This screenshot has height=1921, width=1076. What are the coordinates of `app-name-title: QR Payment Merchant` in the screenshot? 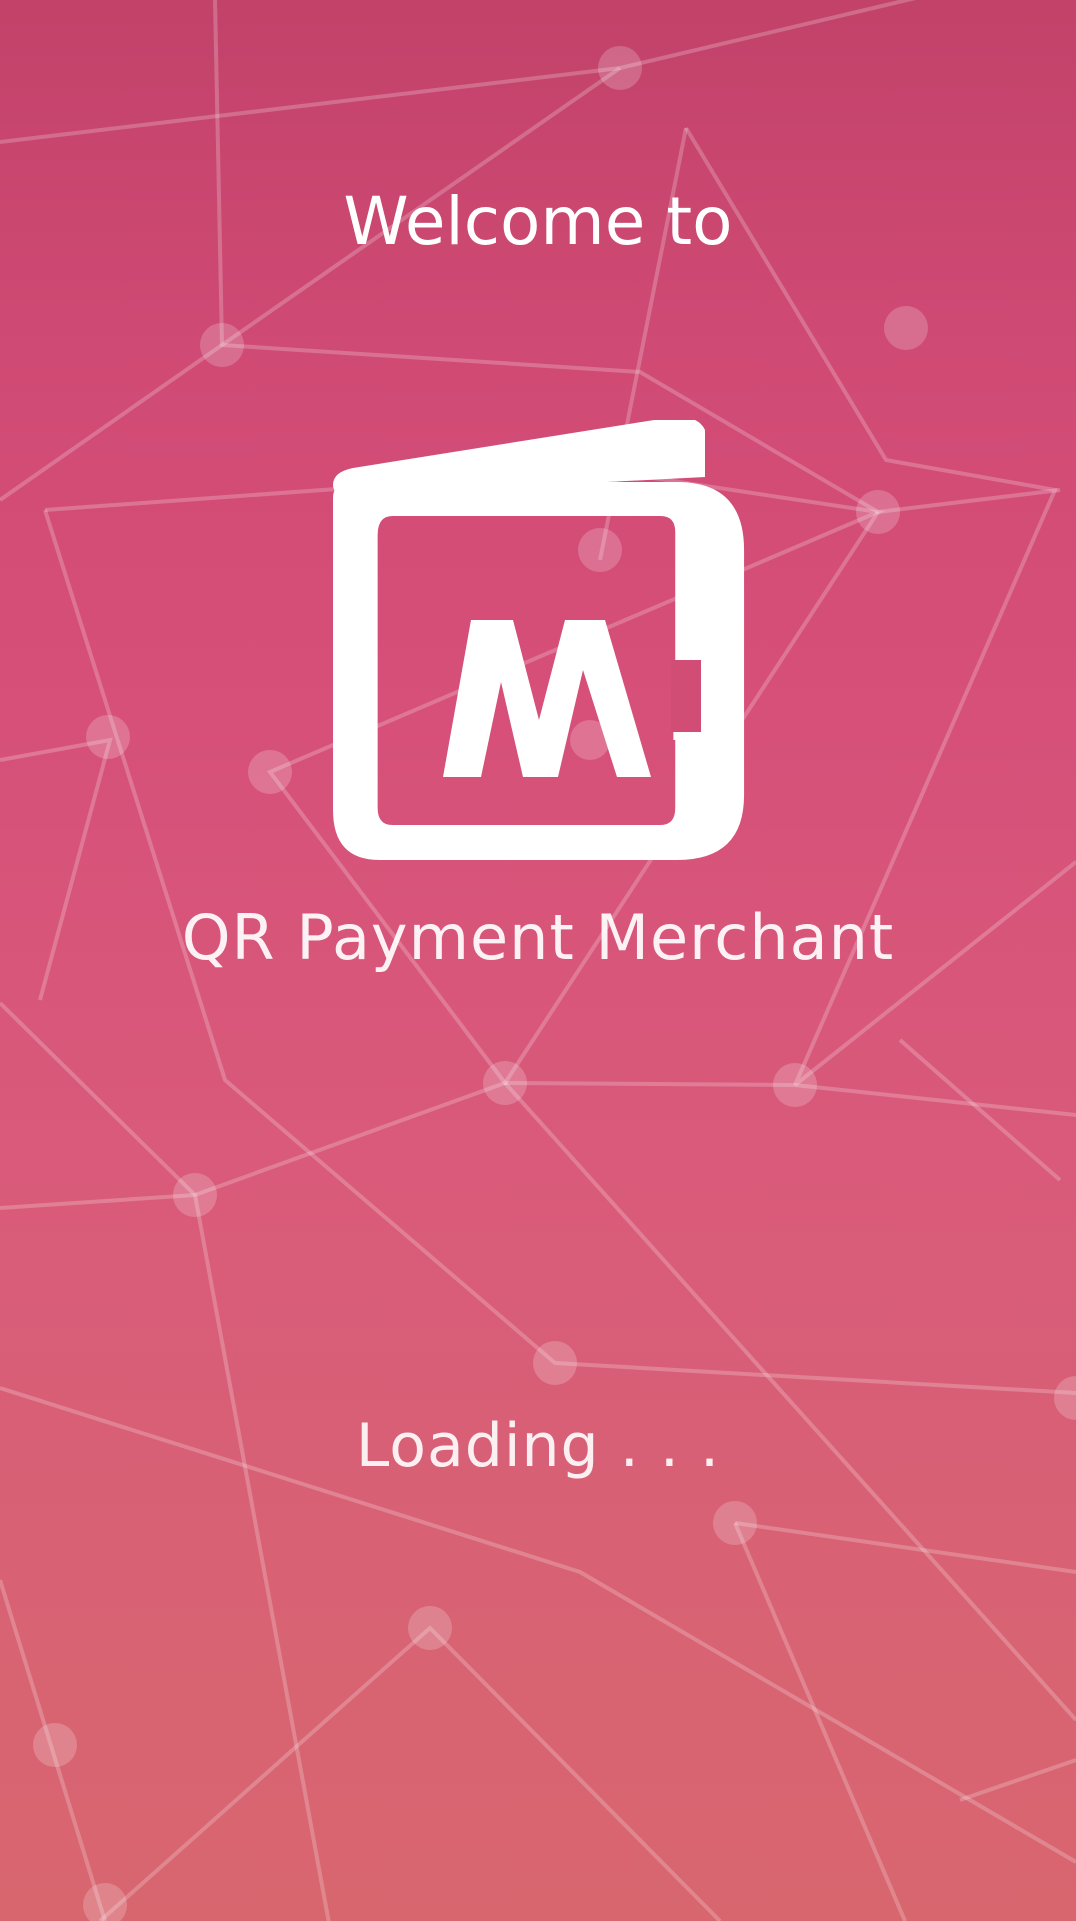 It's located at (538, 937).